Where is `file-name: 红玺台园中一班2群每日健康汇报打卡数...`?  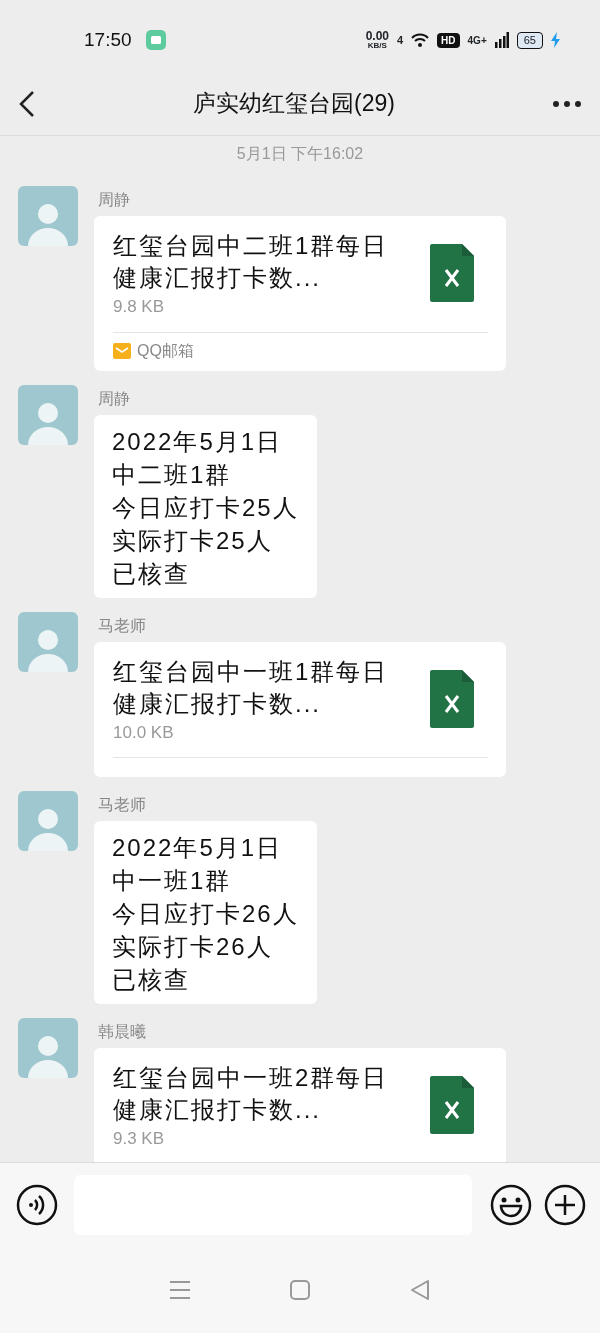
file-name: 红玺台园中一班2群每日健康汇报打卡数... is located at coordinates (251, 1094).